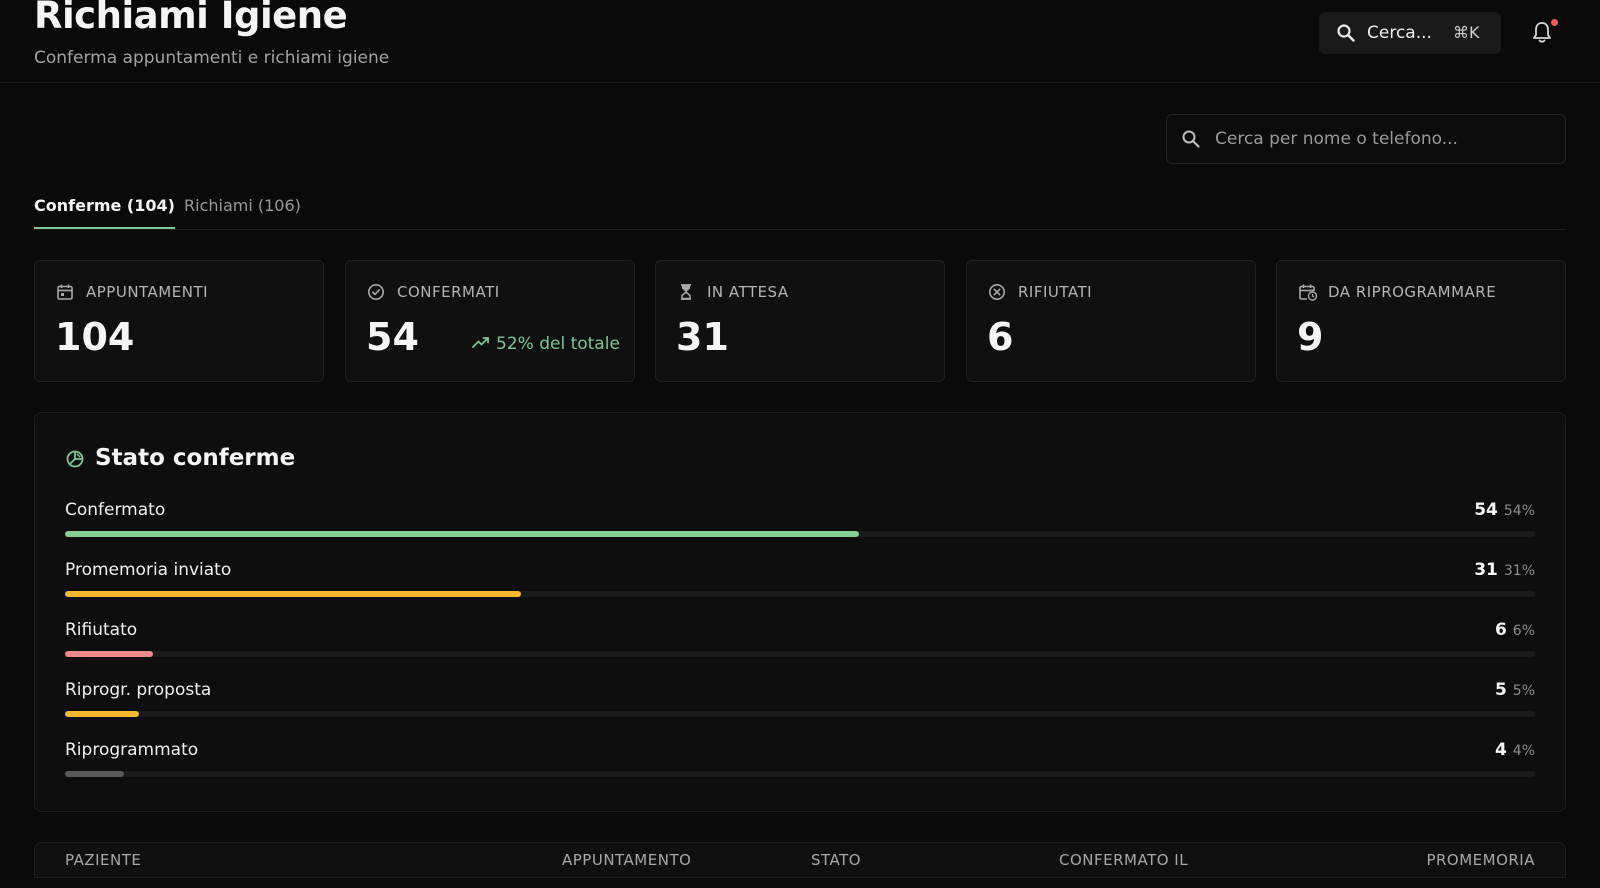 This screenshot has width=1600, height=888. Describe the element at coordinates (800, 645) in the screenshot. I see `status-row-rifiutato: Rifiutato 6 6%` at that location.